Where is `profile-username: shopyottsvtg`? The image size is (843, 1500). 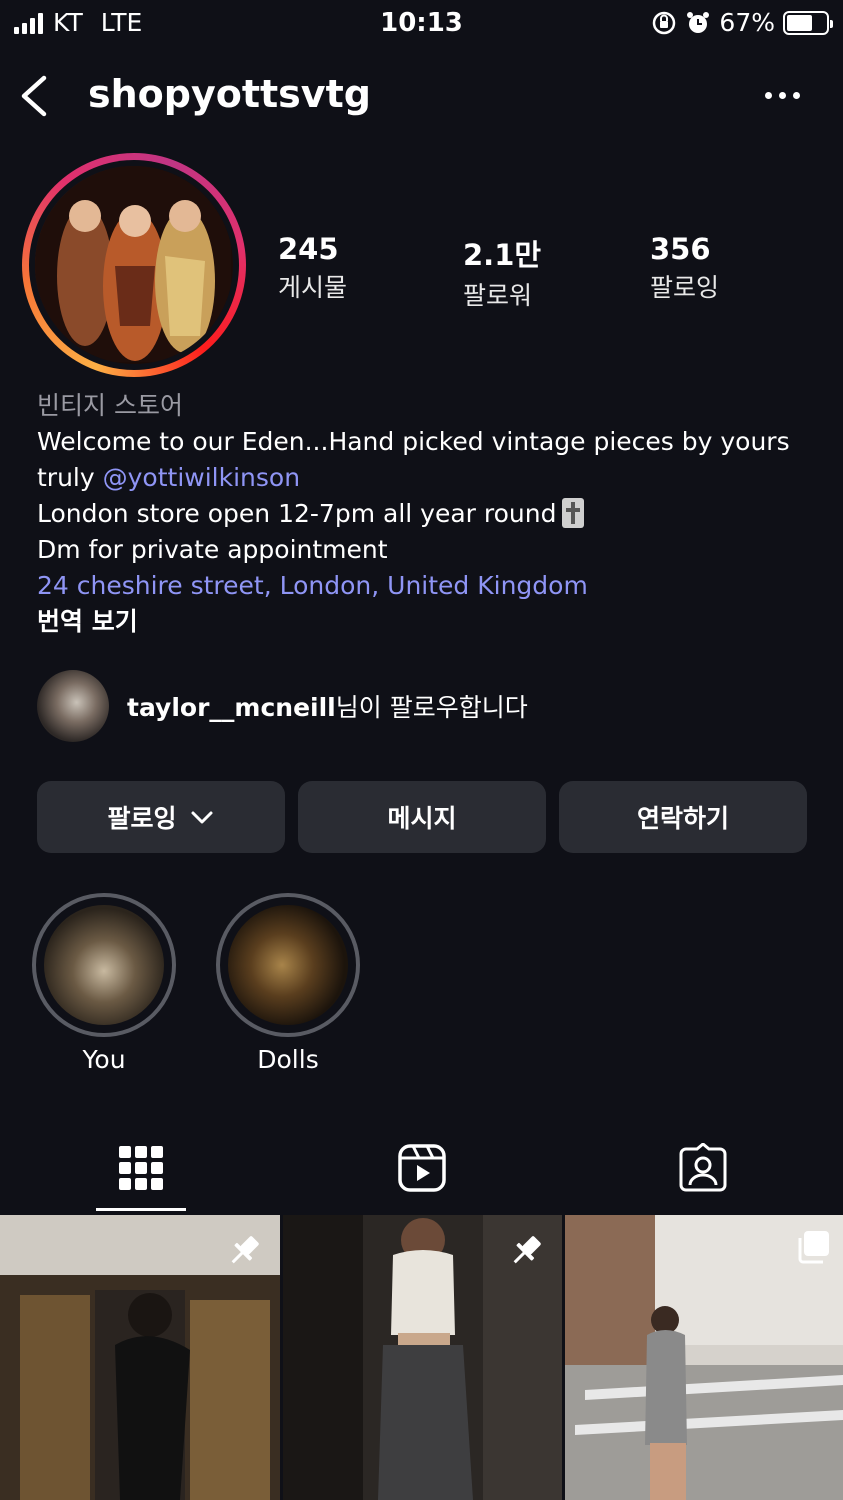
profile-username: shopyottsvtg is located at coordinates (229, 94).